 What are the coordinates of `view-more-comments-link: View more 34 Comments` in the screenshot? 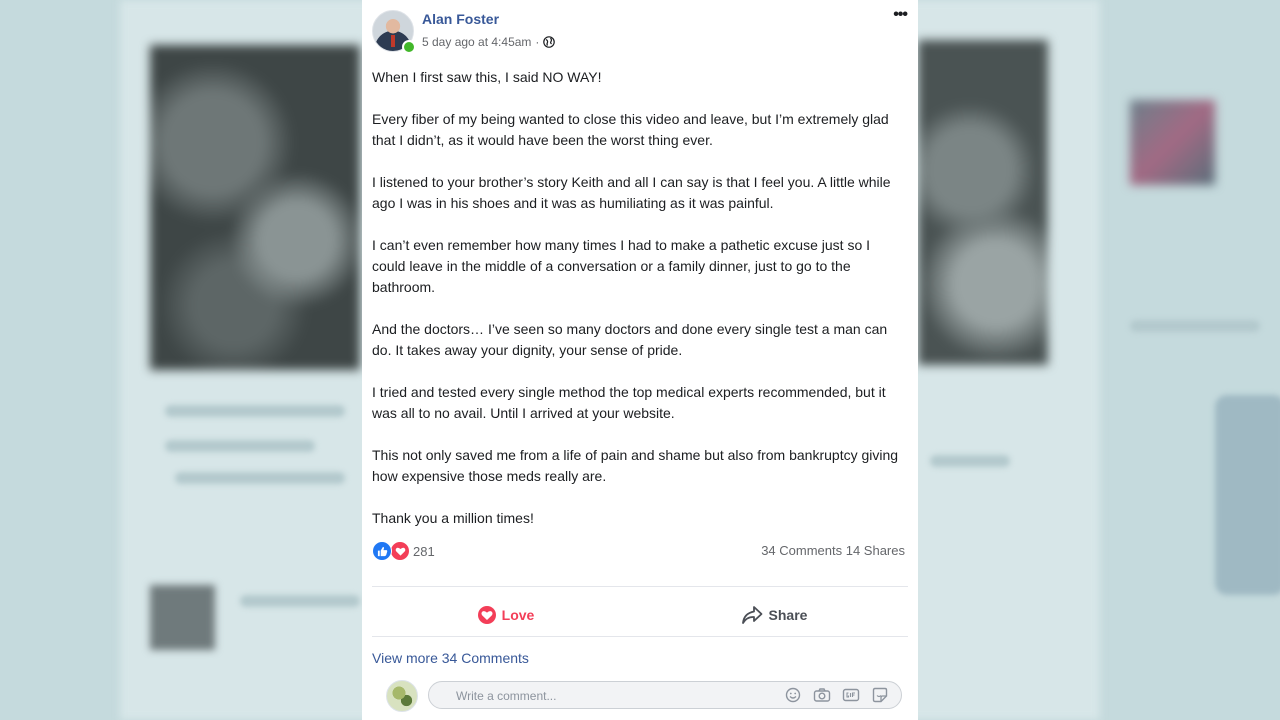 It's located at (450, 658).